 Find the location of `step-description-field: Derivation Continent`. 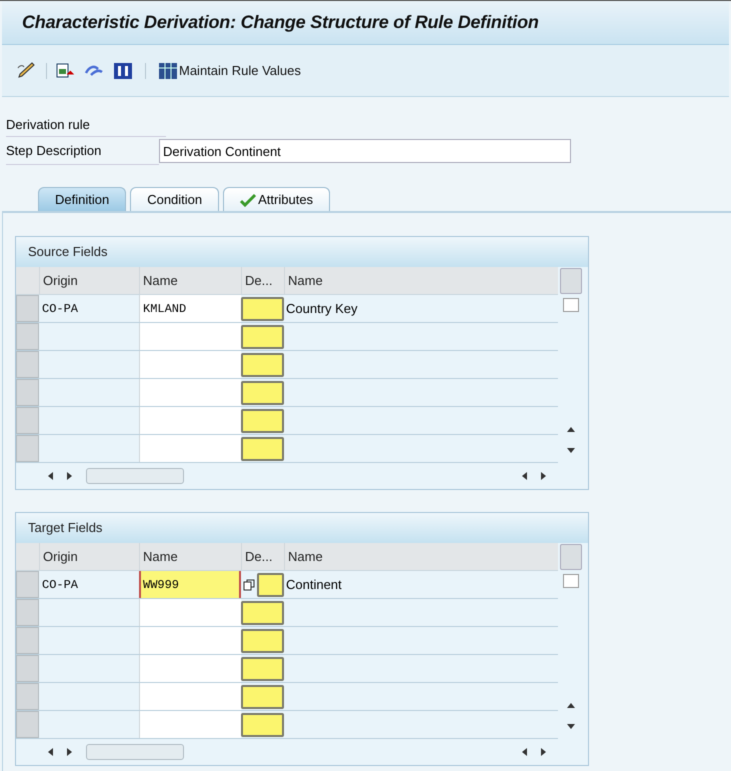

step-description-field: Derivation Continent is located at coordinates (365, 151).